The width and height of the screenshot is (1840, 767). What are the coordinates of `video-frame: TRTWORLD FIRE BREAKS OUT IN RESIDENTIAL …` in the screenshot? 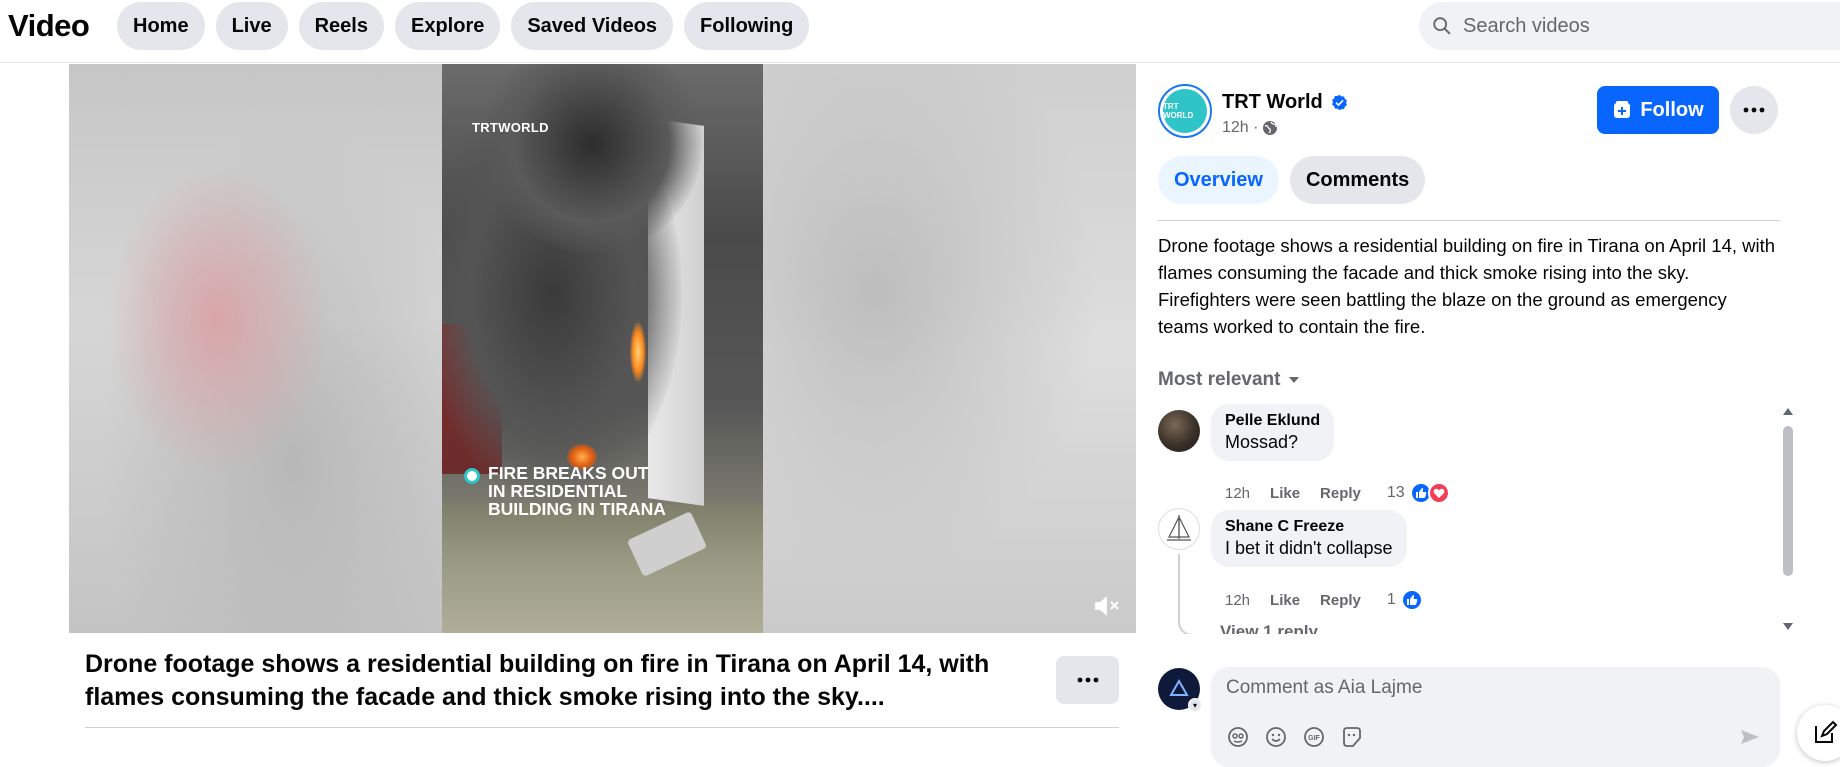 It's located at (602, 348).